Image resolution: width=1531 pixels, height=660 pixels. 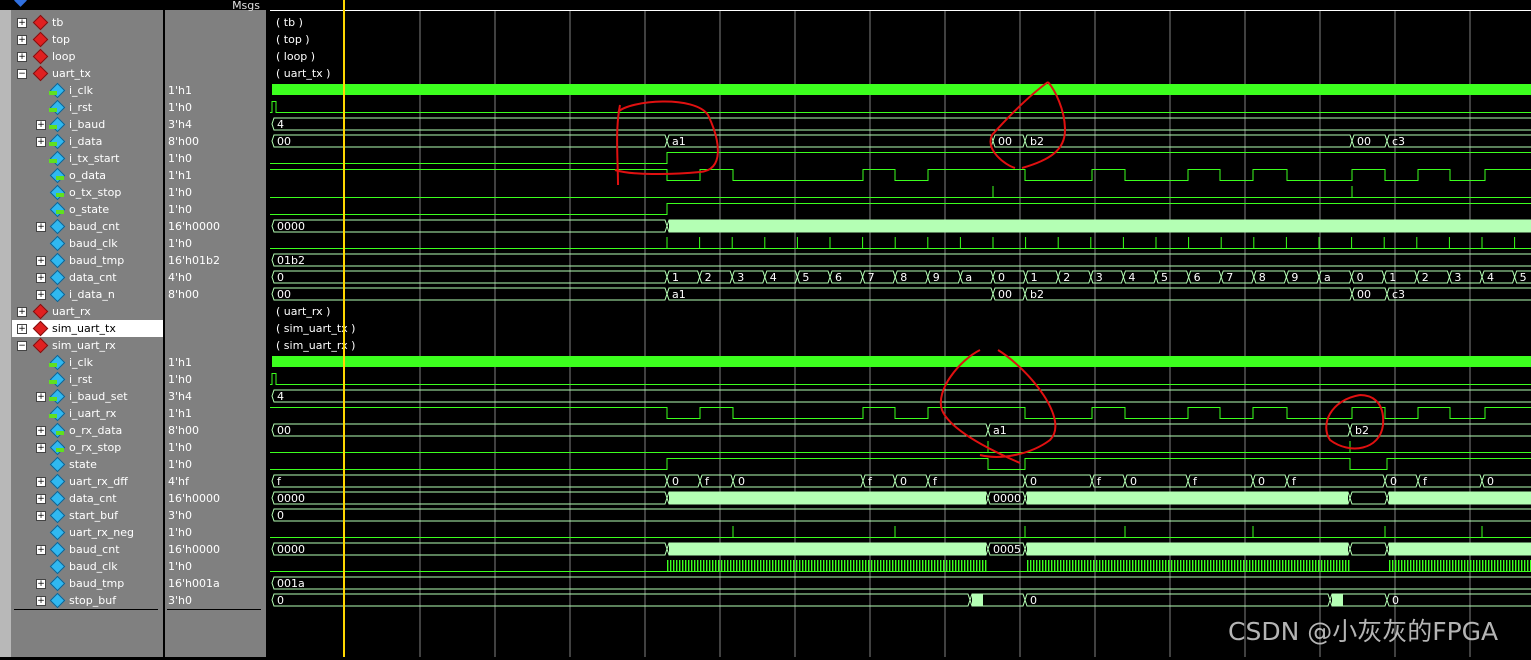 What do you see at coordinates (98, 396) in the screenshot?
I see `signal-name: i_baud_set` at bounding box center [98, 396].